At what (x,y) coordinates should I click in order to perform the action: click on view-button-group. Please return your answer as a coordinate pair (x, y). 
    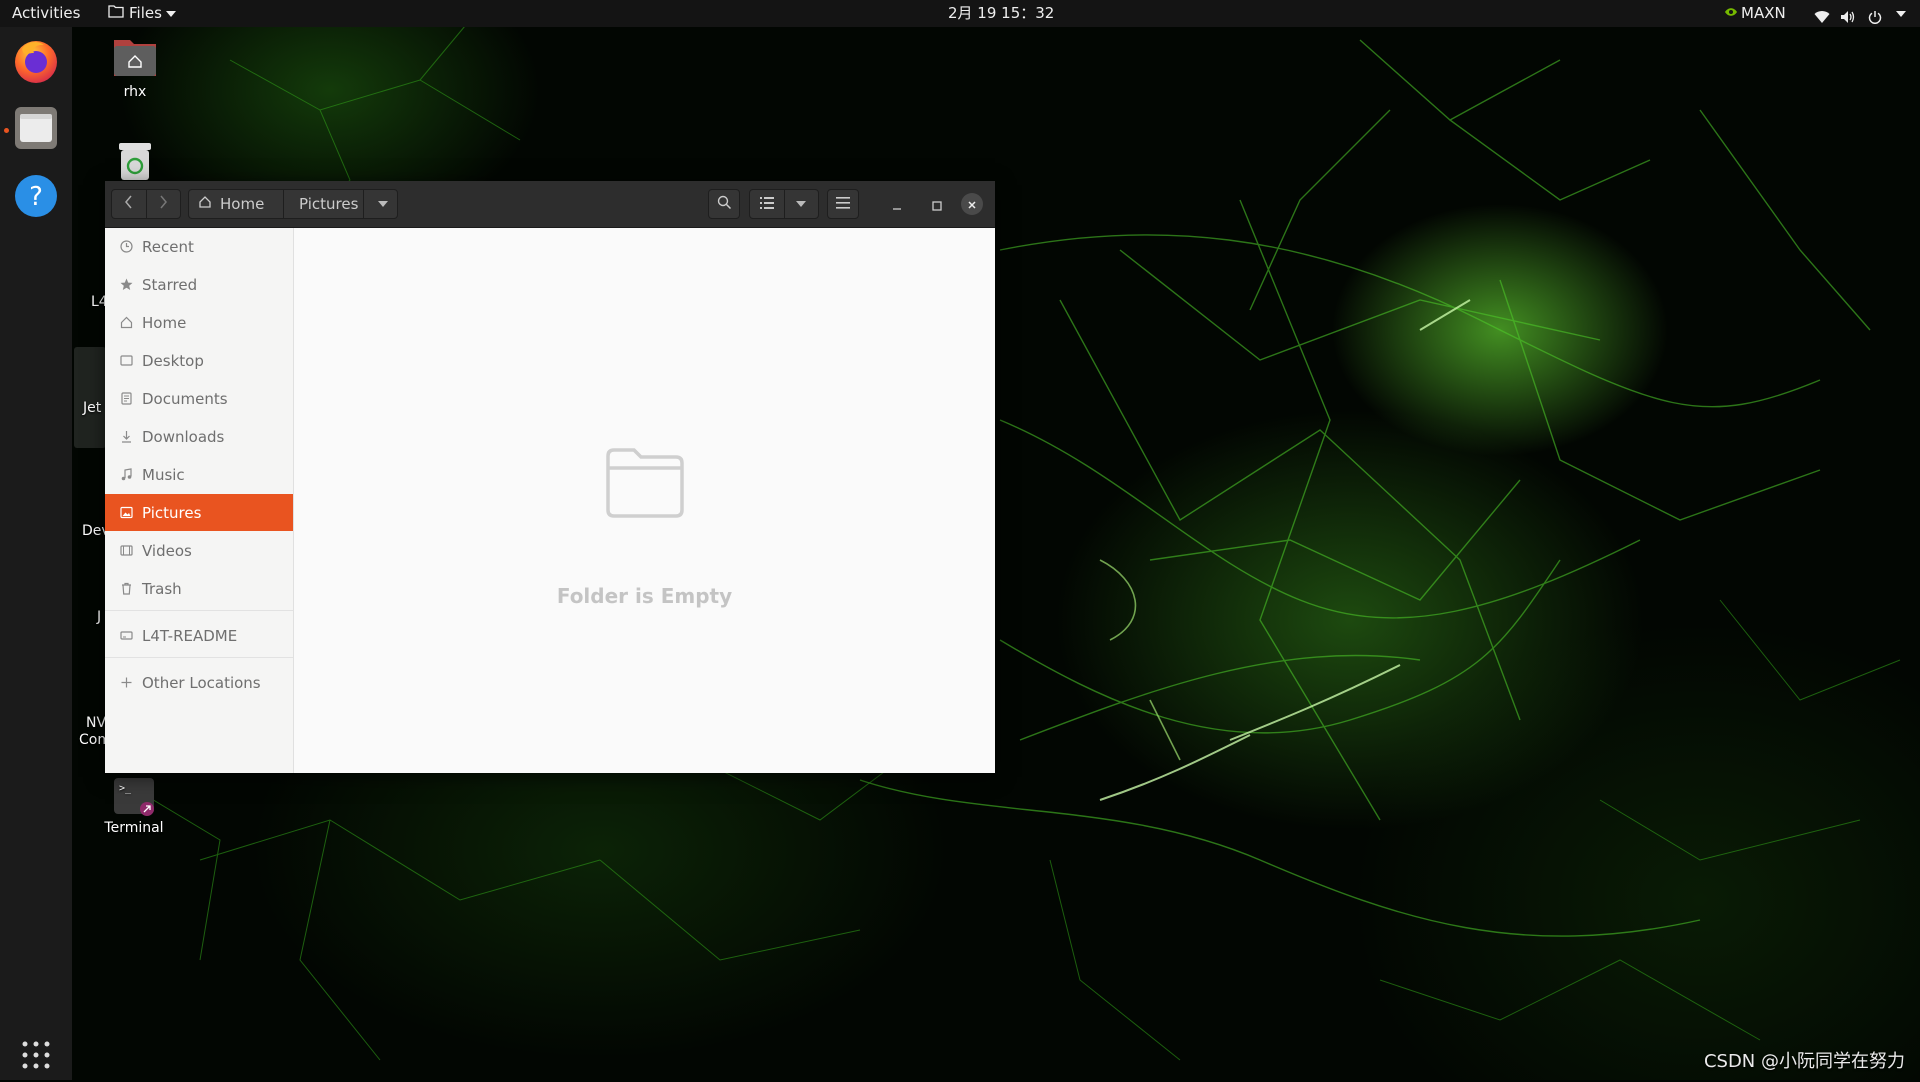
    Looking at the image, I should click on (784, 204).